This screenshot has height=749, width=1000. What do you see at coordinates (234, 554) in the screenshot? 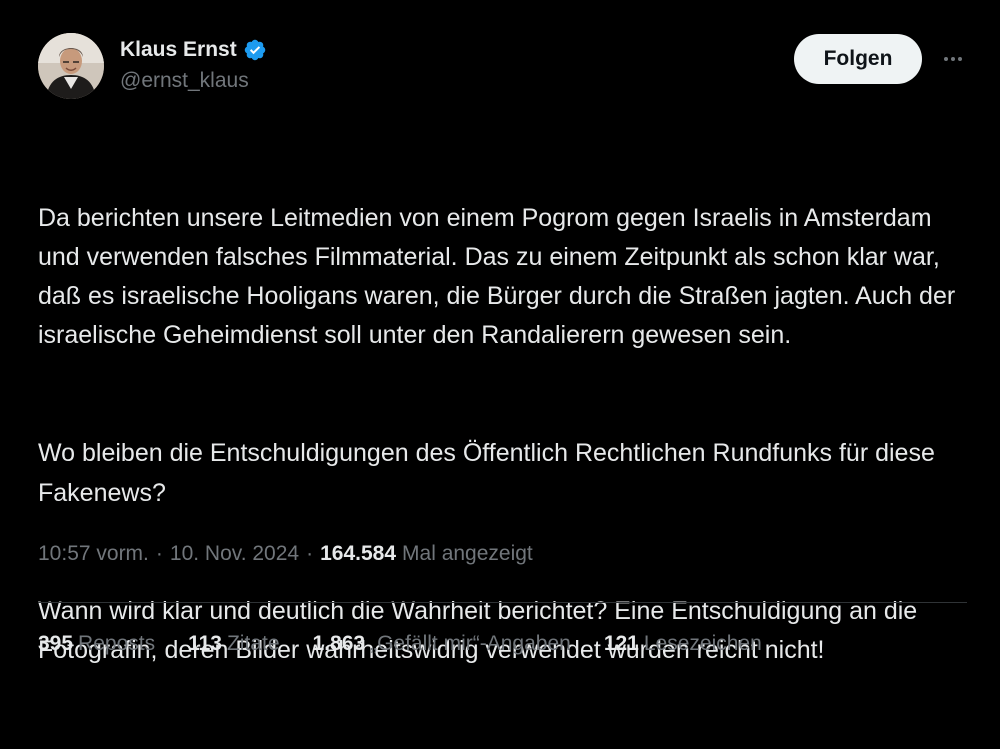
I see `tweet-date: 10. Nov. 2024` at bounding box center [234, 554].